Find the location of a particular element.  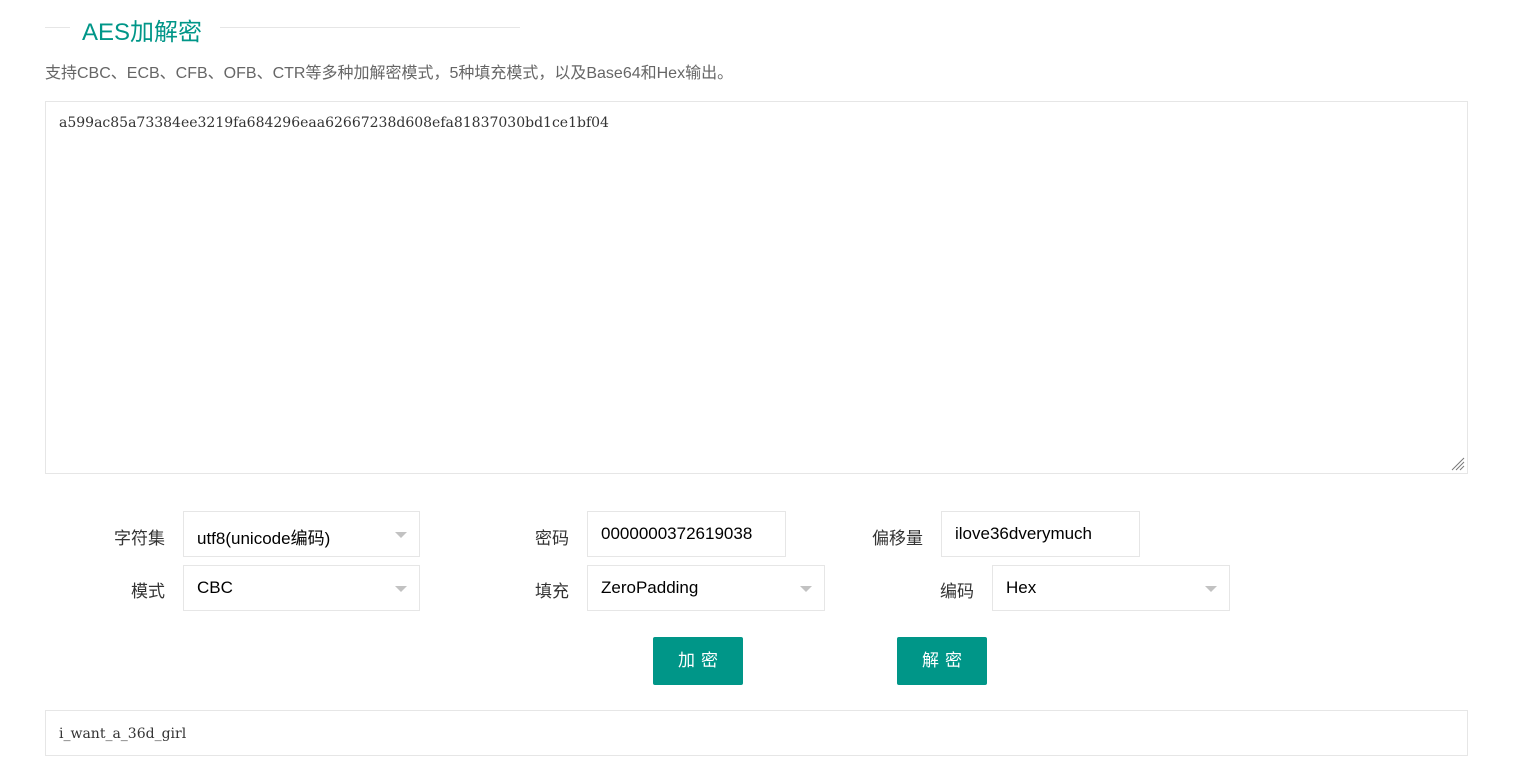

charset-value: utf8(unicode编码) is located at coordinates (264, 538).